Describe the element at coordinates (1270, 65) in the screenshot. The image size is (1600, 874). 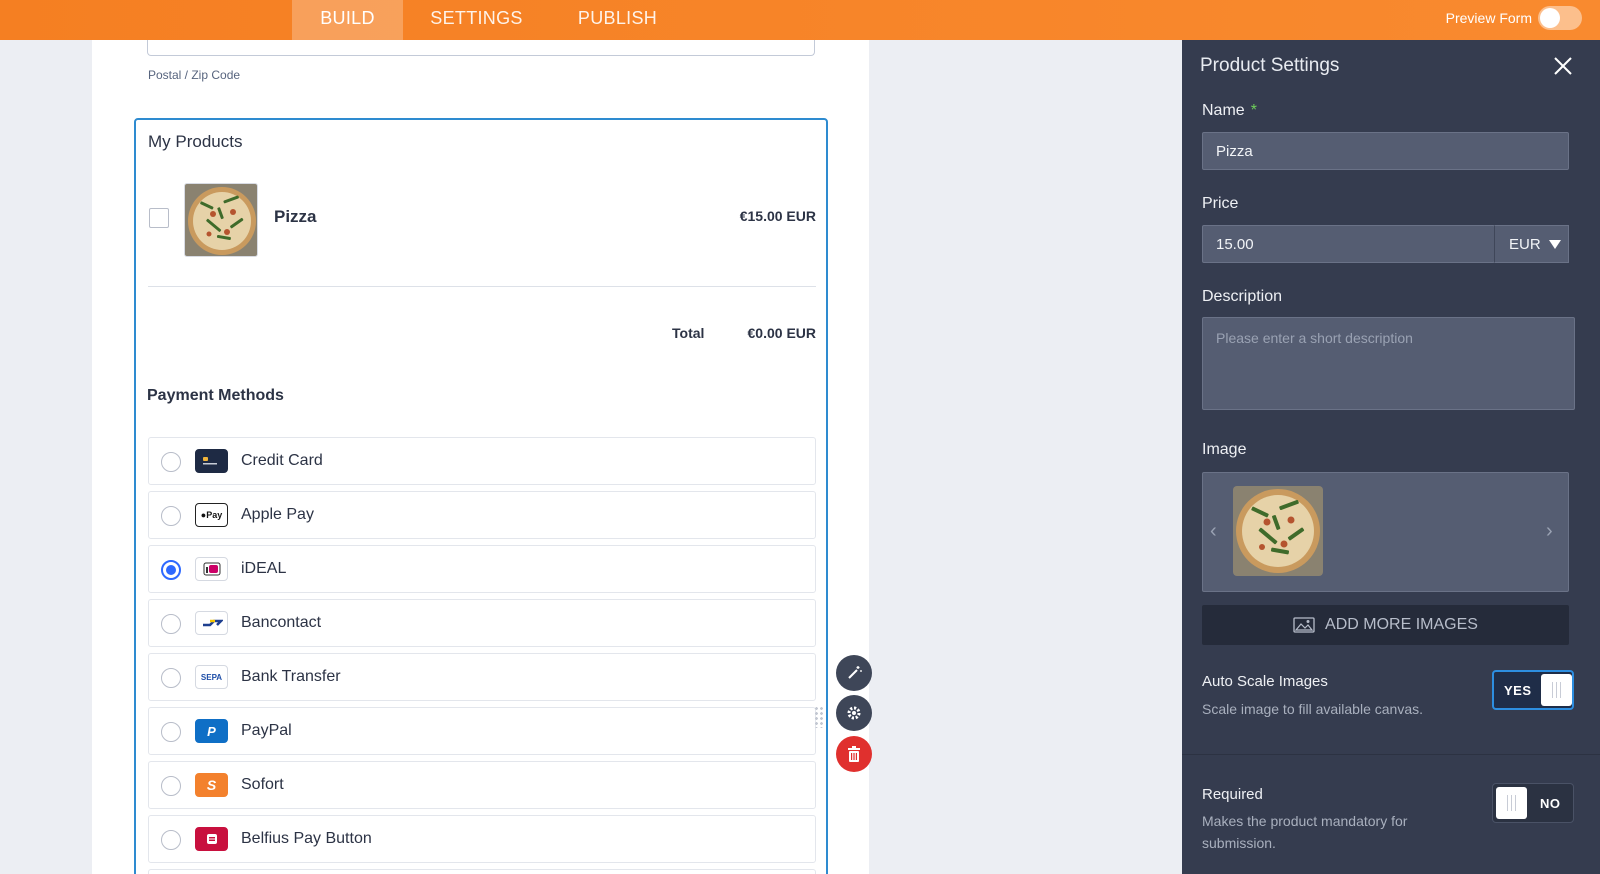
I see `panel-title: Product Settings` at that location.